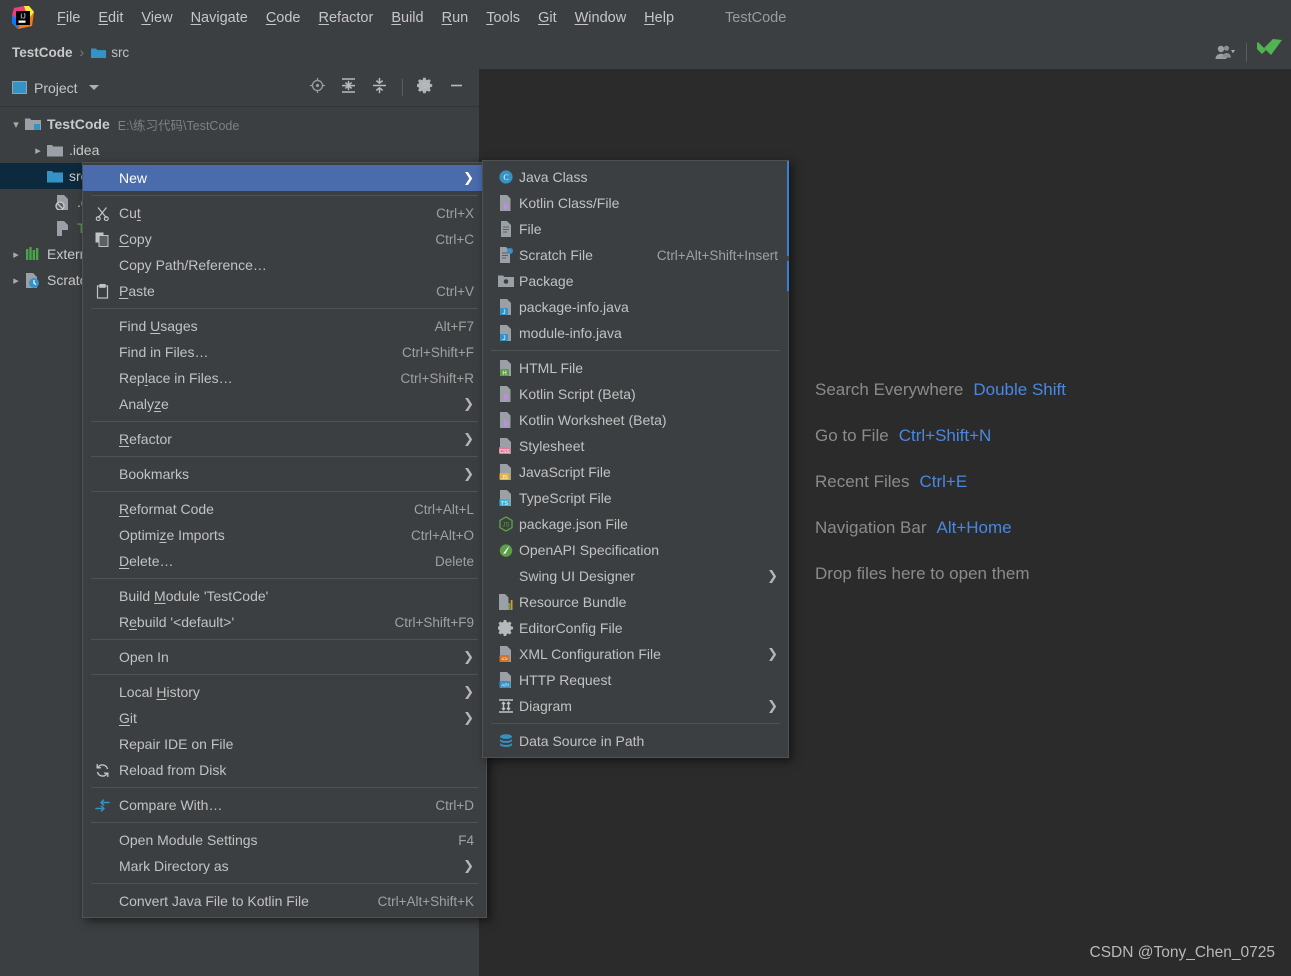  I want to click on submenu-item-package-json-file: JS package.json File, so click(635, 524).